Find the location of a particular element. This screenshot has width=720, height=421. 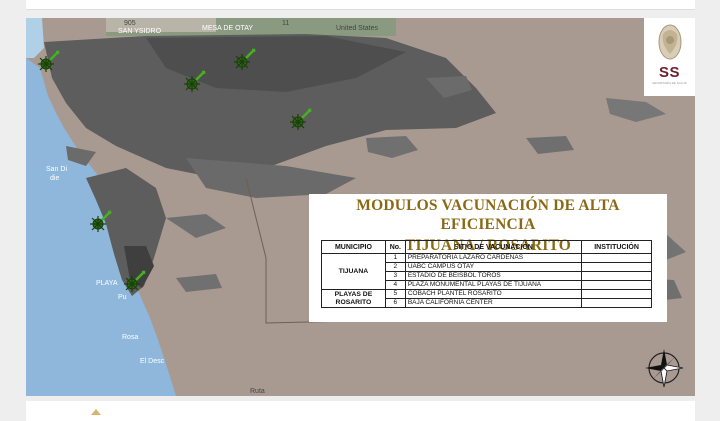

municipio-cell: PLAYAS DE ROSARITO is located at coordinates (353, 298).